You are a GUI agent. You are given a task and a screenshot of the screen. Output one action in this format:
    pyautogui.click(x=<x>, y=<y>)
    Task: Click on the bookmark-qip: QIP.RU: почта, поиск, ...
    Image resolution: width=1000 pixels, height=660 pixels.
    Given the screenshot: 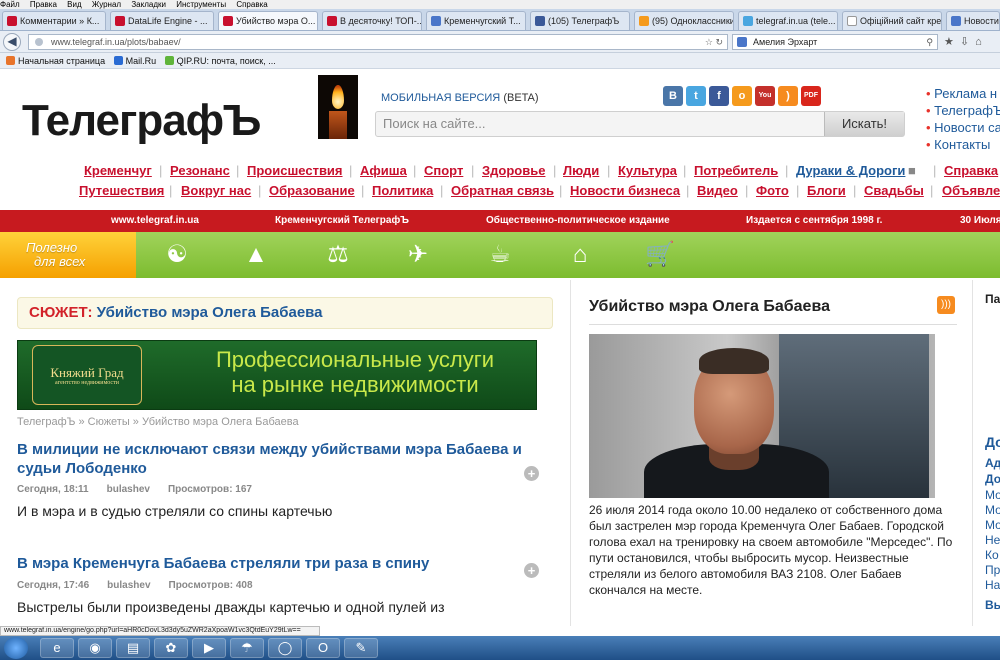 What is the action you would take?
    pyautogui.click(x=220, y=61)
    